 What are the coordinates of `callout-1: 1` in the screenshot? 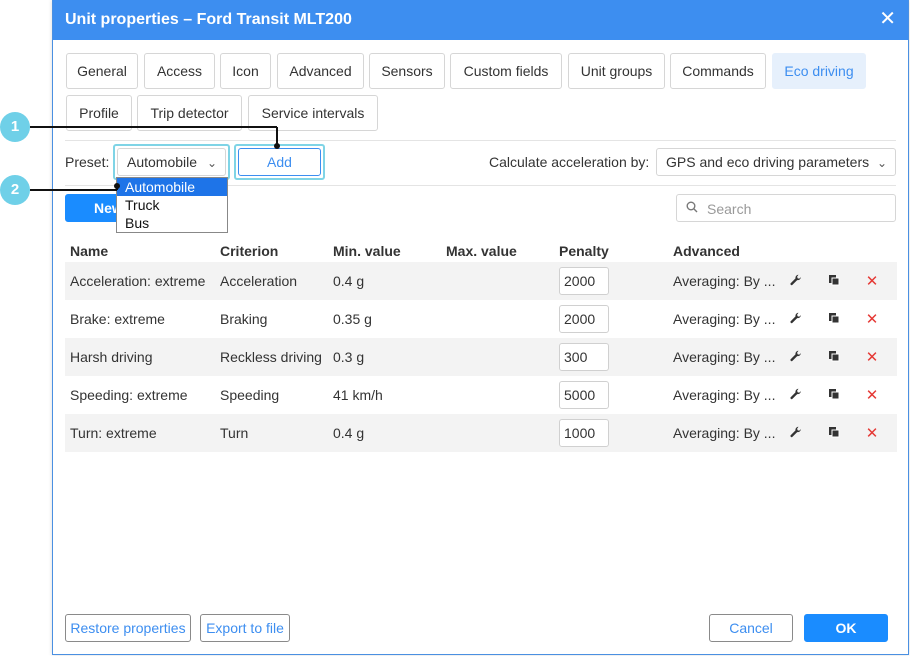 It's located at (15, 127).